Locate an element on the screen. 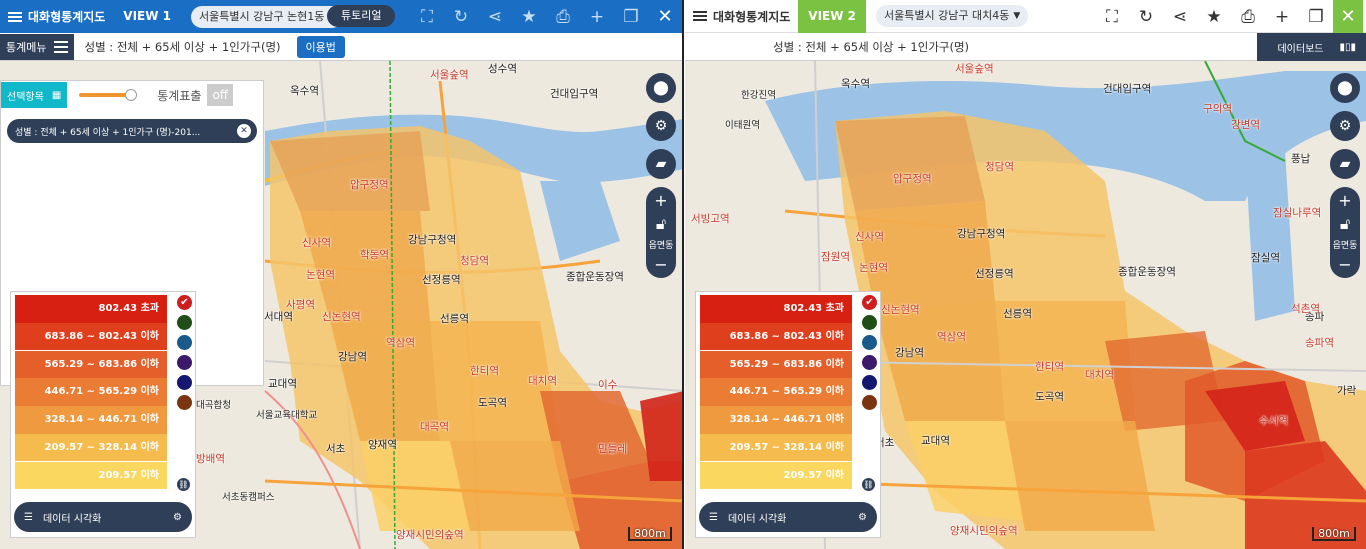 The width and height of the screenshot is (1366, 549). data-board-label: 데이터보드 is located at coordinates (1300, 49).